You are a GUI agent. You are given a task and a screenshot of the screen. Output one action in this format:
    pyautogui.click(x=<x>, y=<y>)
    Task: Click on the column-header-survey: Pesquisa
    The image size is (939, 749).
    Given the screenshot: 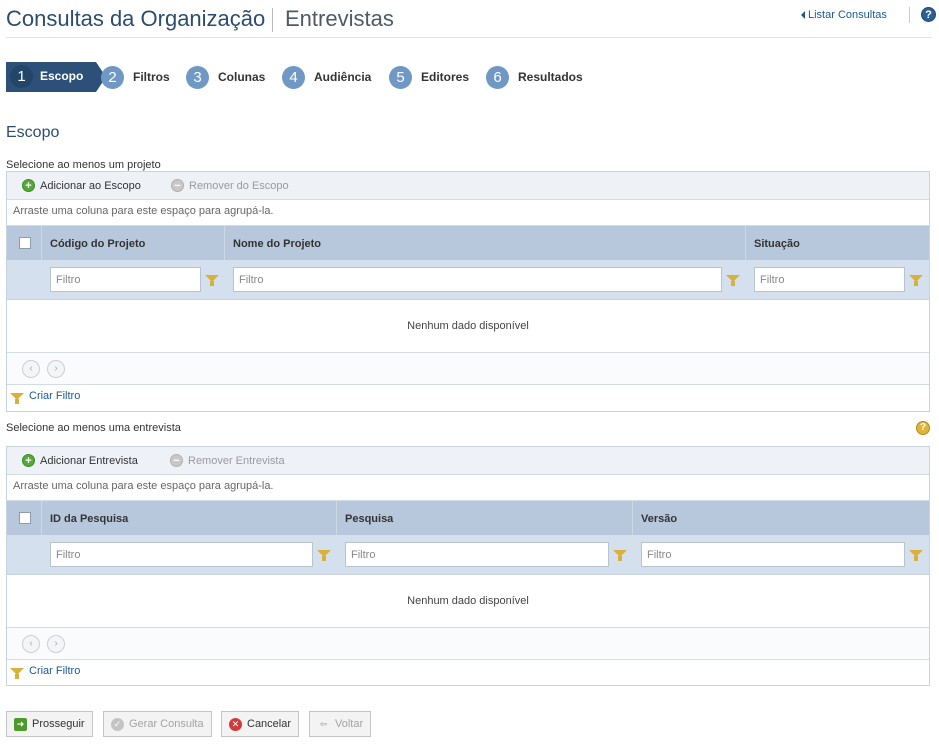 What is the action you would take?
    pyautogui.click(x=485, y=518)
    